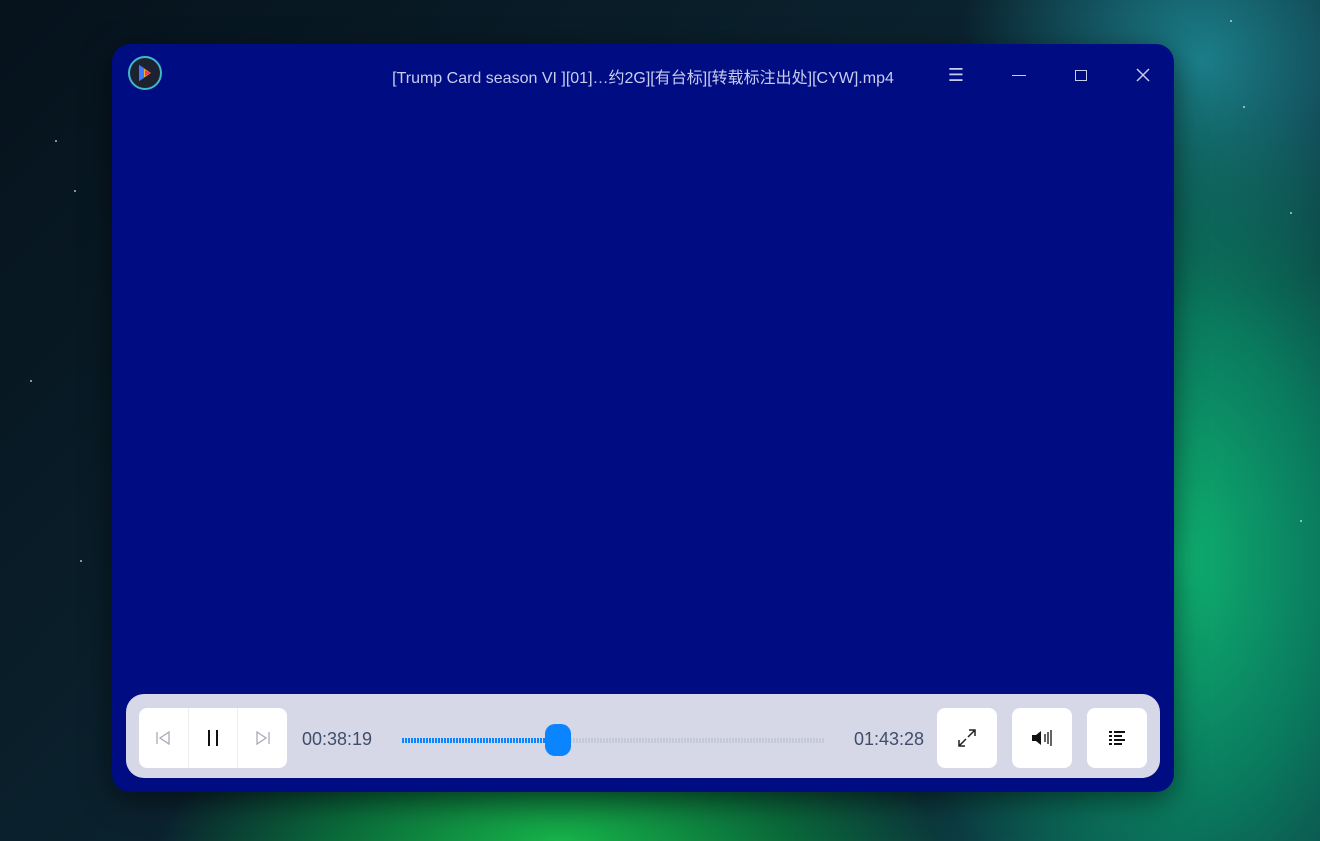  I want to click on minimize-icon, so click(1019, 75).